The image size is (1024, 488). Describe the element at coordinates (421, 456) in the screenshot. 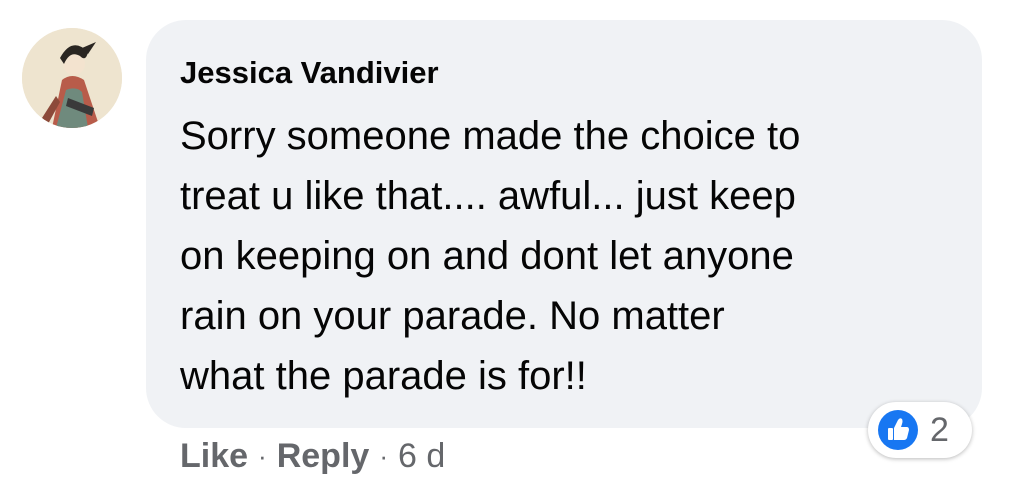

I see `timestamp: 6 d` at that location.